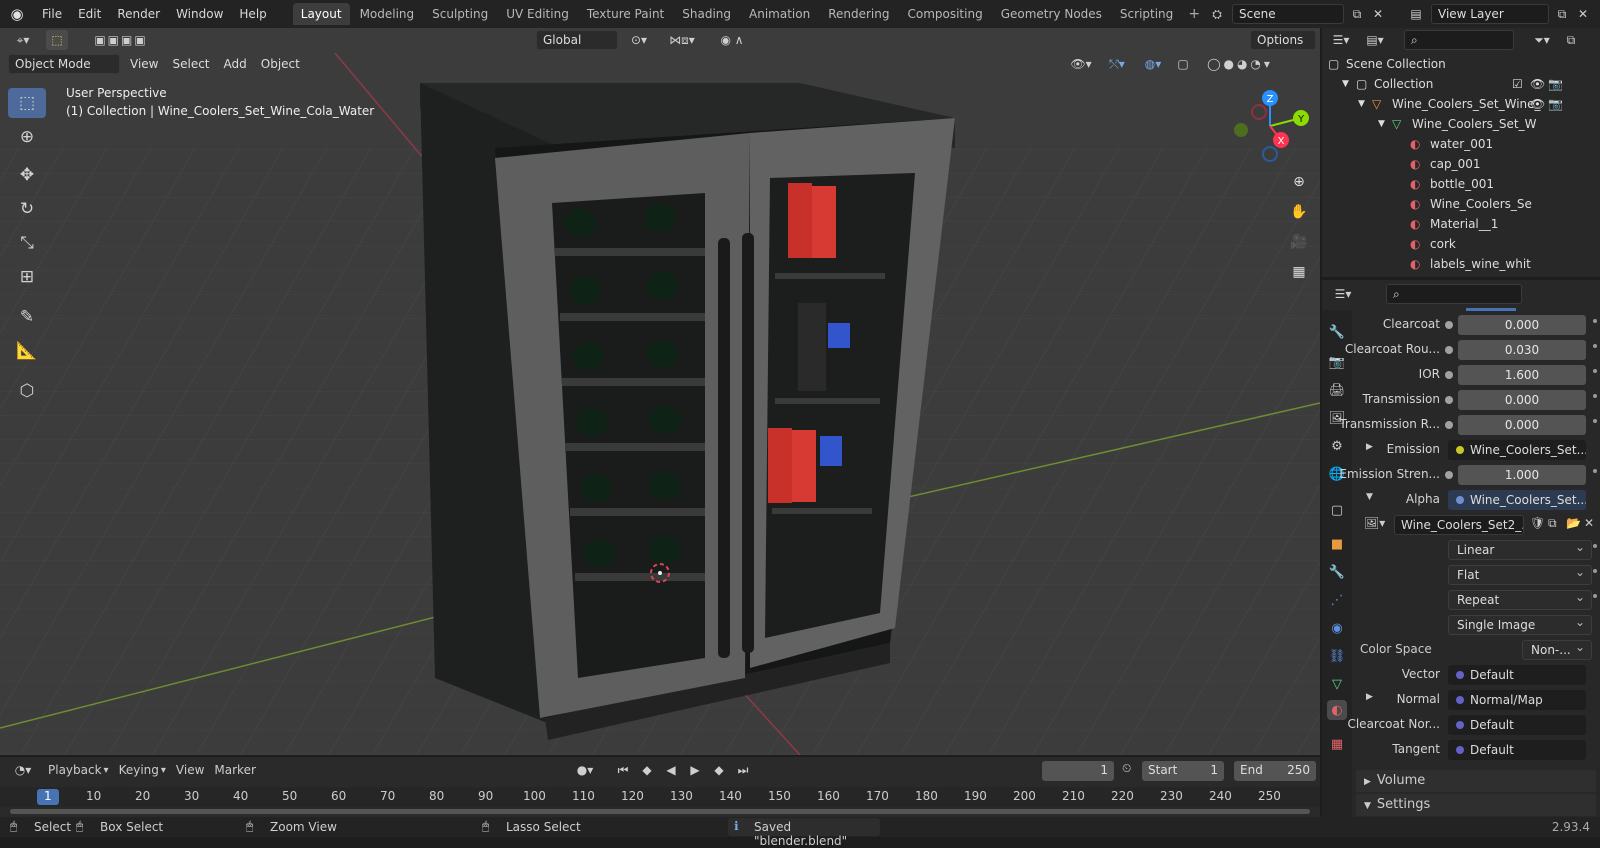 The width and height of the screenshot is (1600, 848). I want to click on outliner-material: ◐ cap_001, so click(1445, 164).